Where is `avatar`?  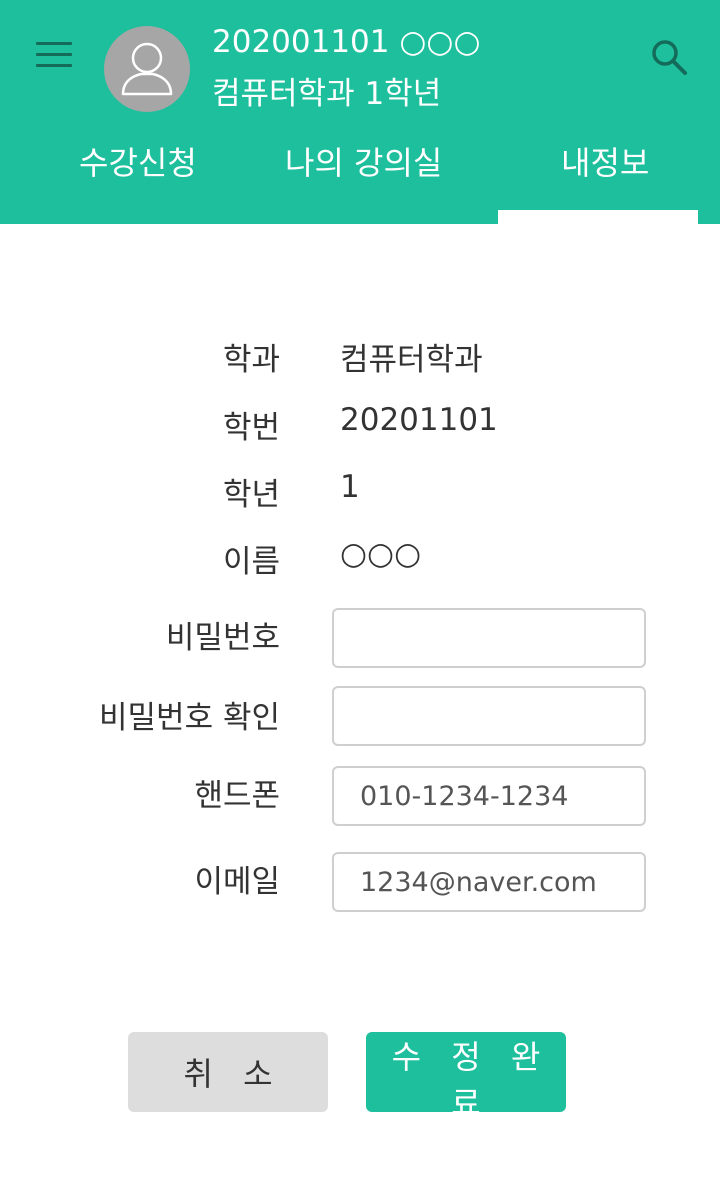 avatar is located at coordinates (147, 69).